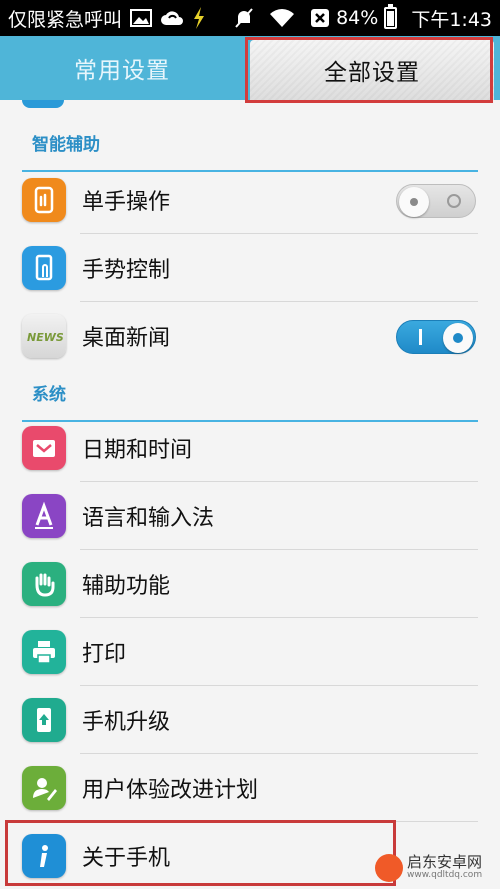  I want to click on item-label: 打印, so click(104, 654).